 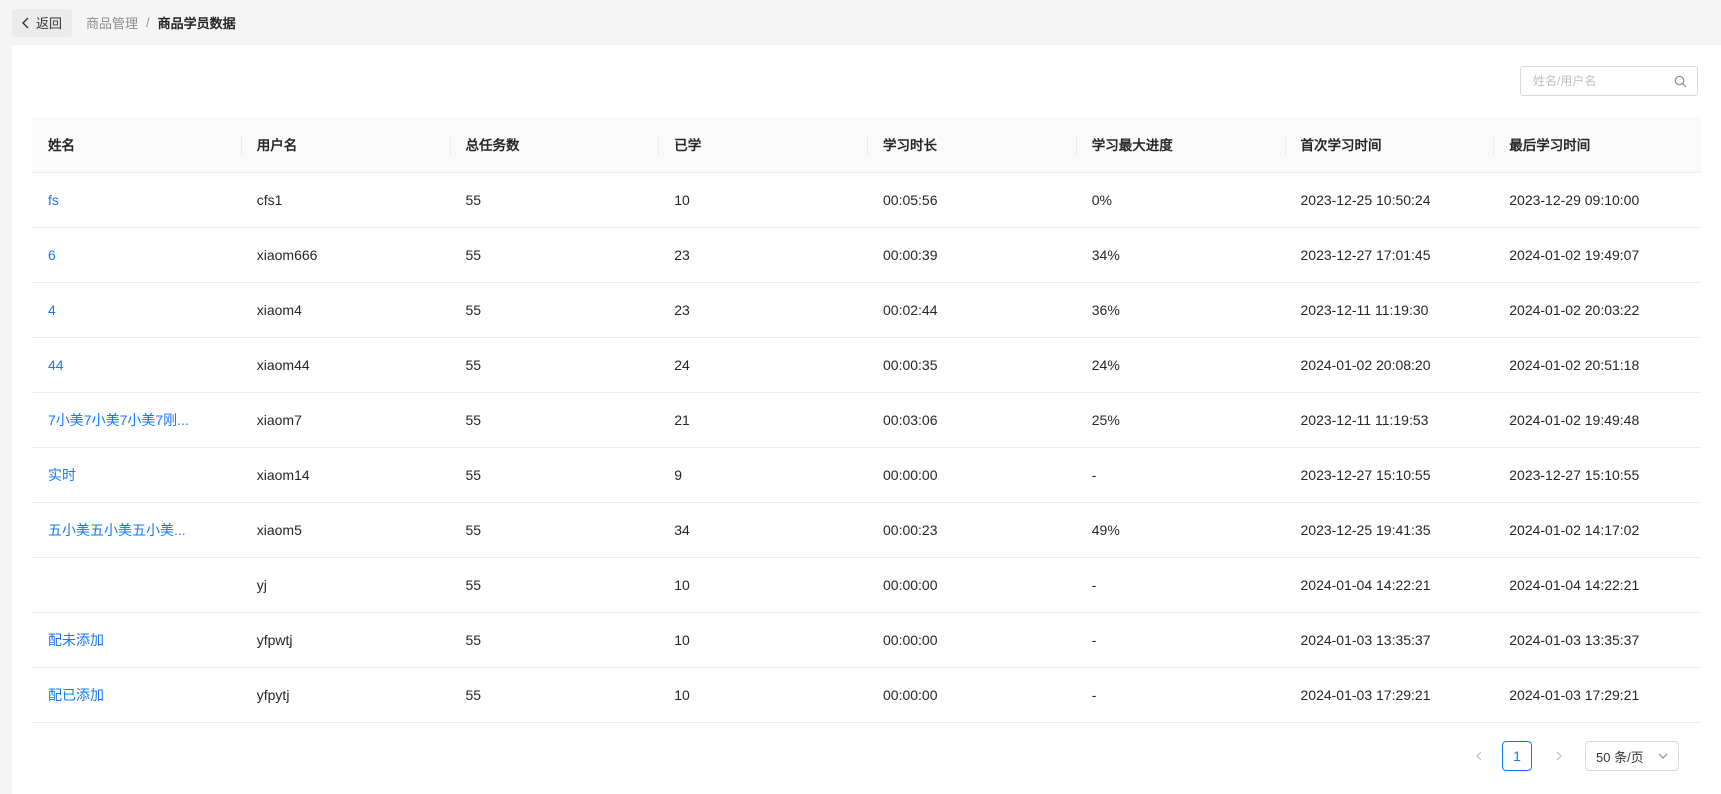 I want to click on cell-last-time: 2024-01-02 19:49:07, so click(x=1597, y=255).